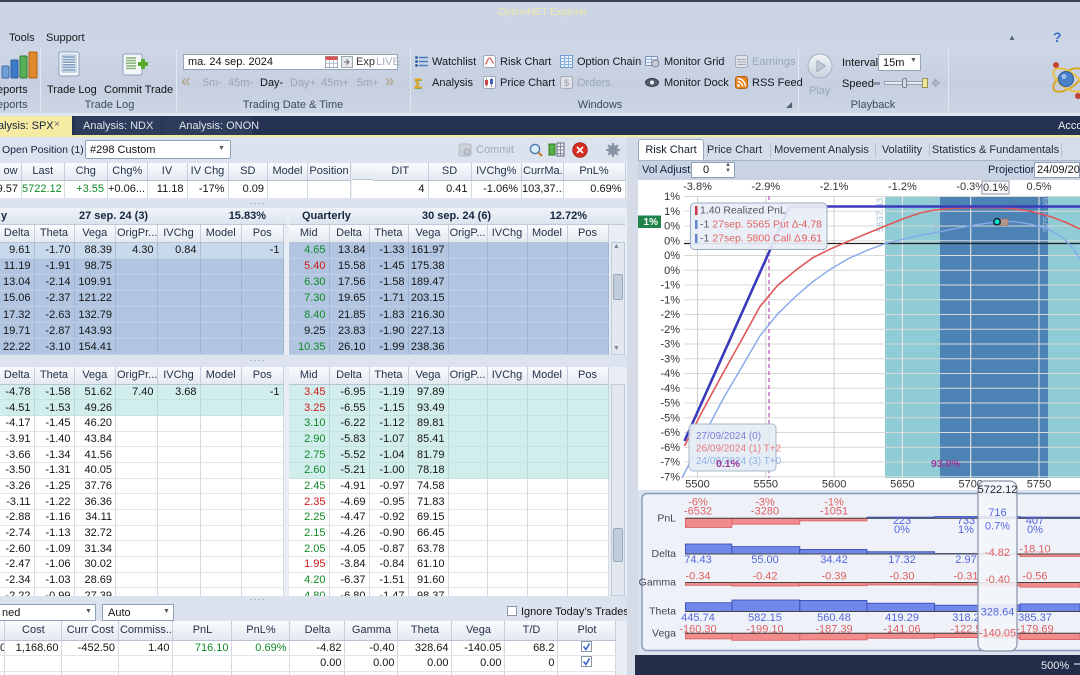 Image resolution: width=1080 pixels, height=675 pixels. Describe the element at coordinates (833, 630) in the screenshot. I see `svg-text: -187.39` at that location.